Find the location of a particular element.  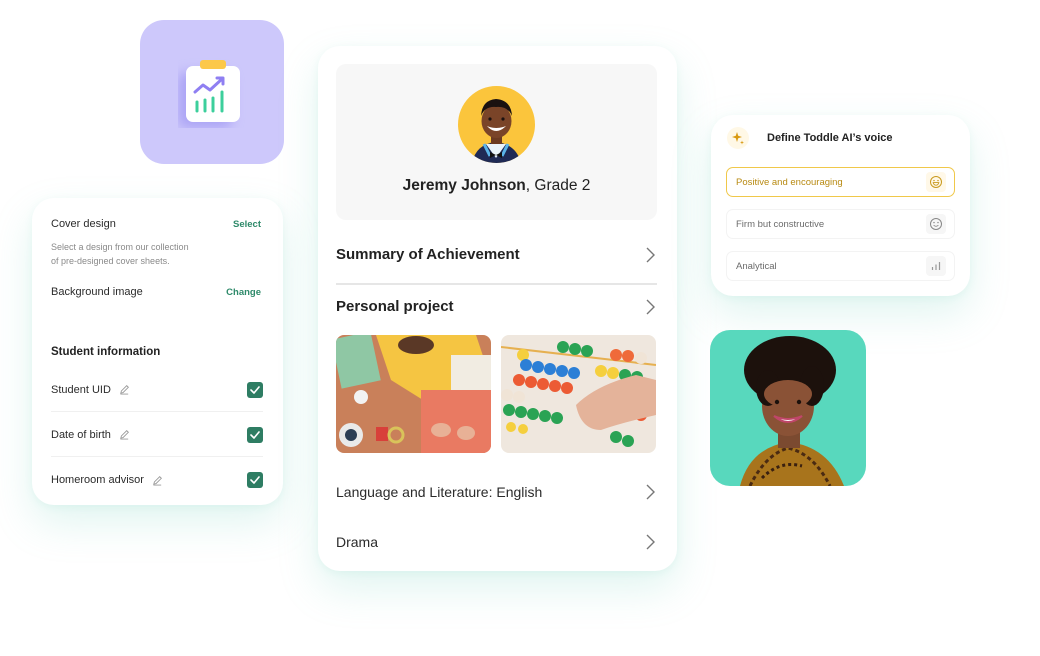

cover-design-label: Cover design is located at coordinates (83, 224).